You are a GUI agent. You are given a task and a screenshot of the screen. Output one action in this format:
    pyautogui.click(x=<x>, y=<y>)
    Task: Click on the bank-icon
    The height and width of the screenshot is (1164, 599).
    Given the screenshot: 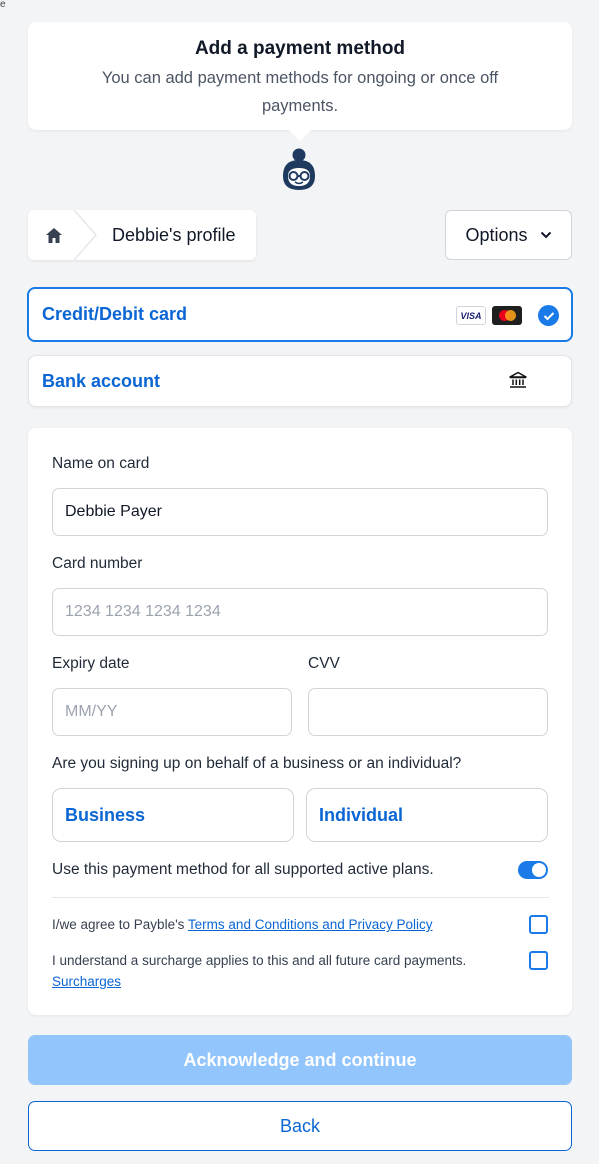 What is the action you would take?
    pyautogui.click(x=518, y=379)
    